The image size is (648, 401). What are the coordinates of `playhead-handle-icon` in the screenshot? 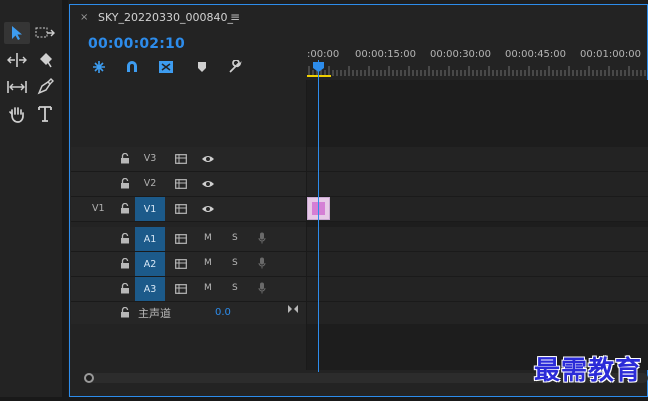 It's located at (318, 67).